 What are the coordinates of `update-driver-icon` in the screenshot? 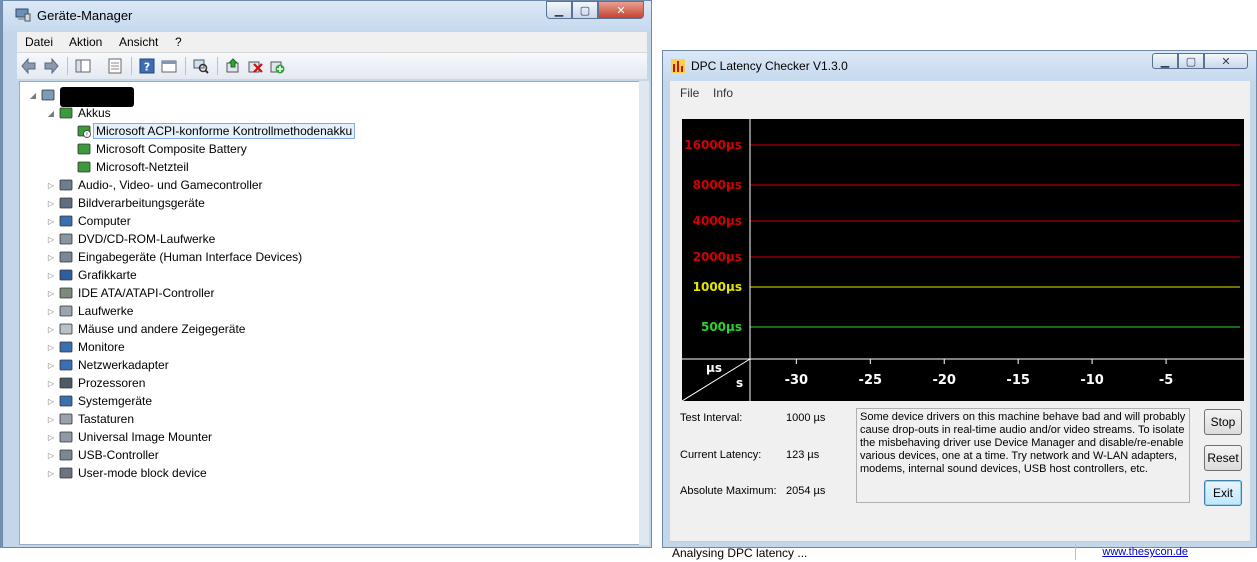 It's located at (233, 66).